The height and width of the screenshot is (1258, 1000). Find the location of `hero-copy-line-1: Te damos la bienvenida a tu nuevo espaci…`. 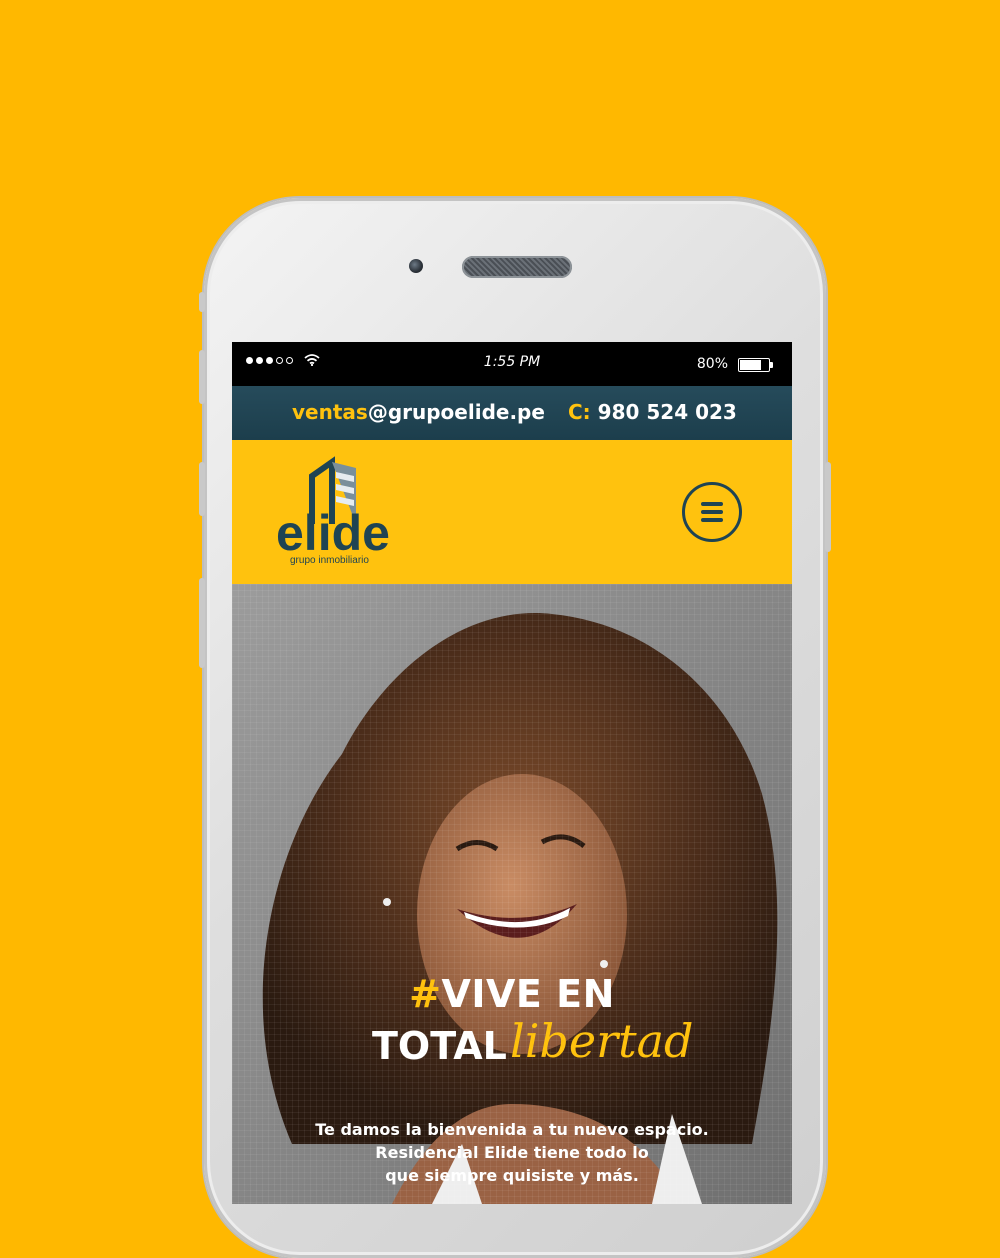

hero-copy-line-1: Te damos la bienvenida a tu nuevo espaci… is located at coordinates (512, 1129).